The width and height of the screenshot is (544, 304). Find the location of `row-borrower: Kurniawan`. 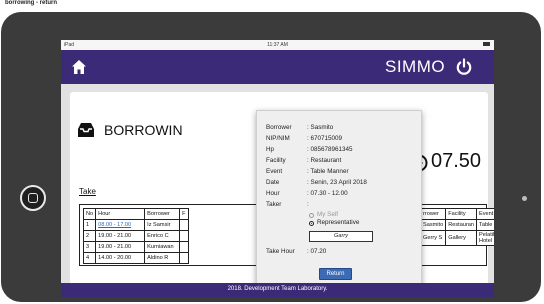

row-borrower: Kurniawan is located at coordinates (162, 247).